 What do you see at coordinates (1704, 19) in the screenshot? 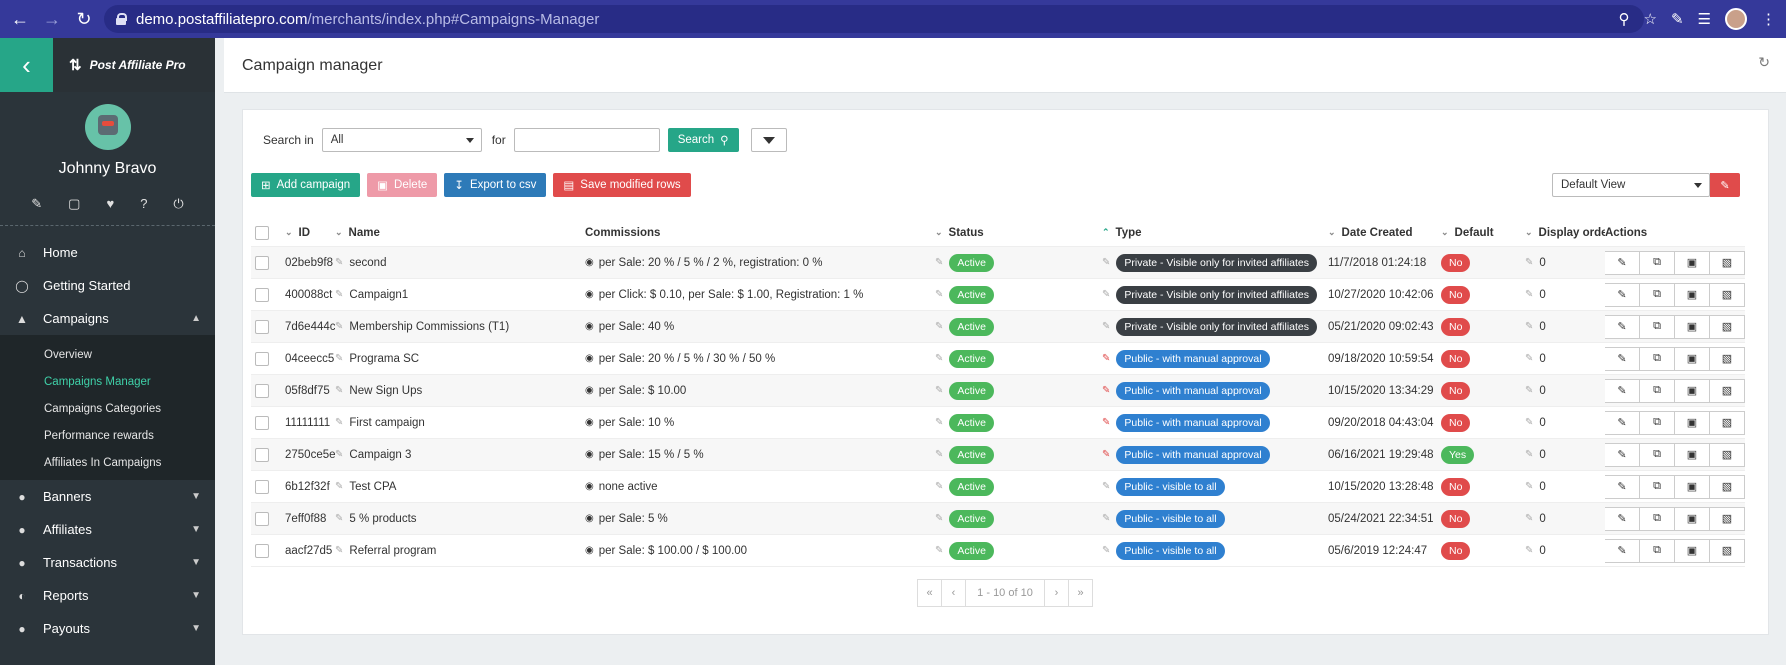
I see `reading-list-icon: ☰` at bounding box center [1704, 19].